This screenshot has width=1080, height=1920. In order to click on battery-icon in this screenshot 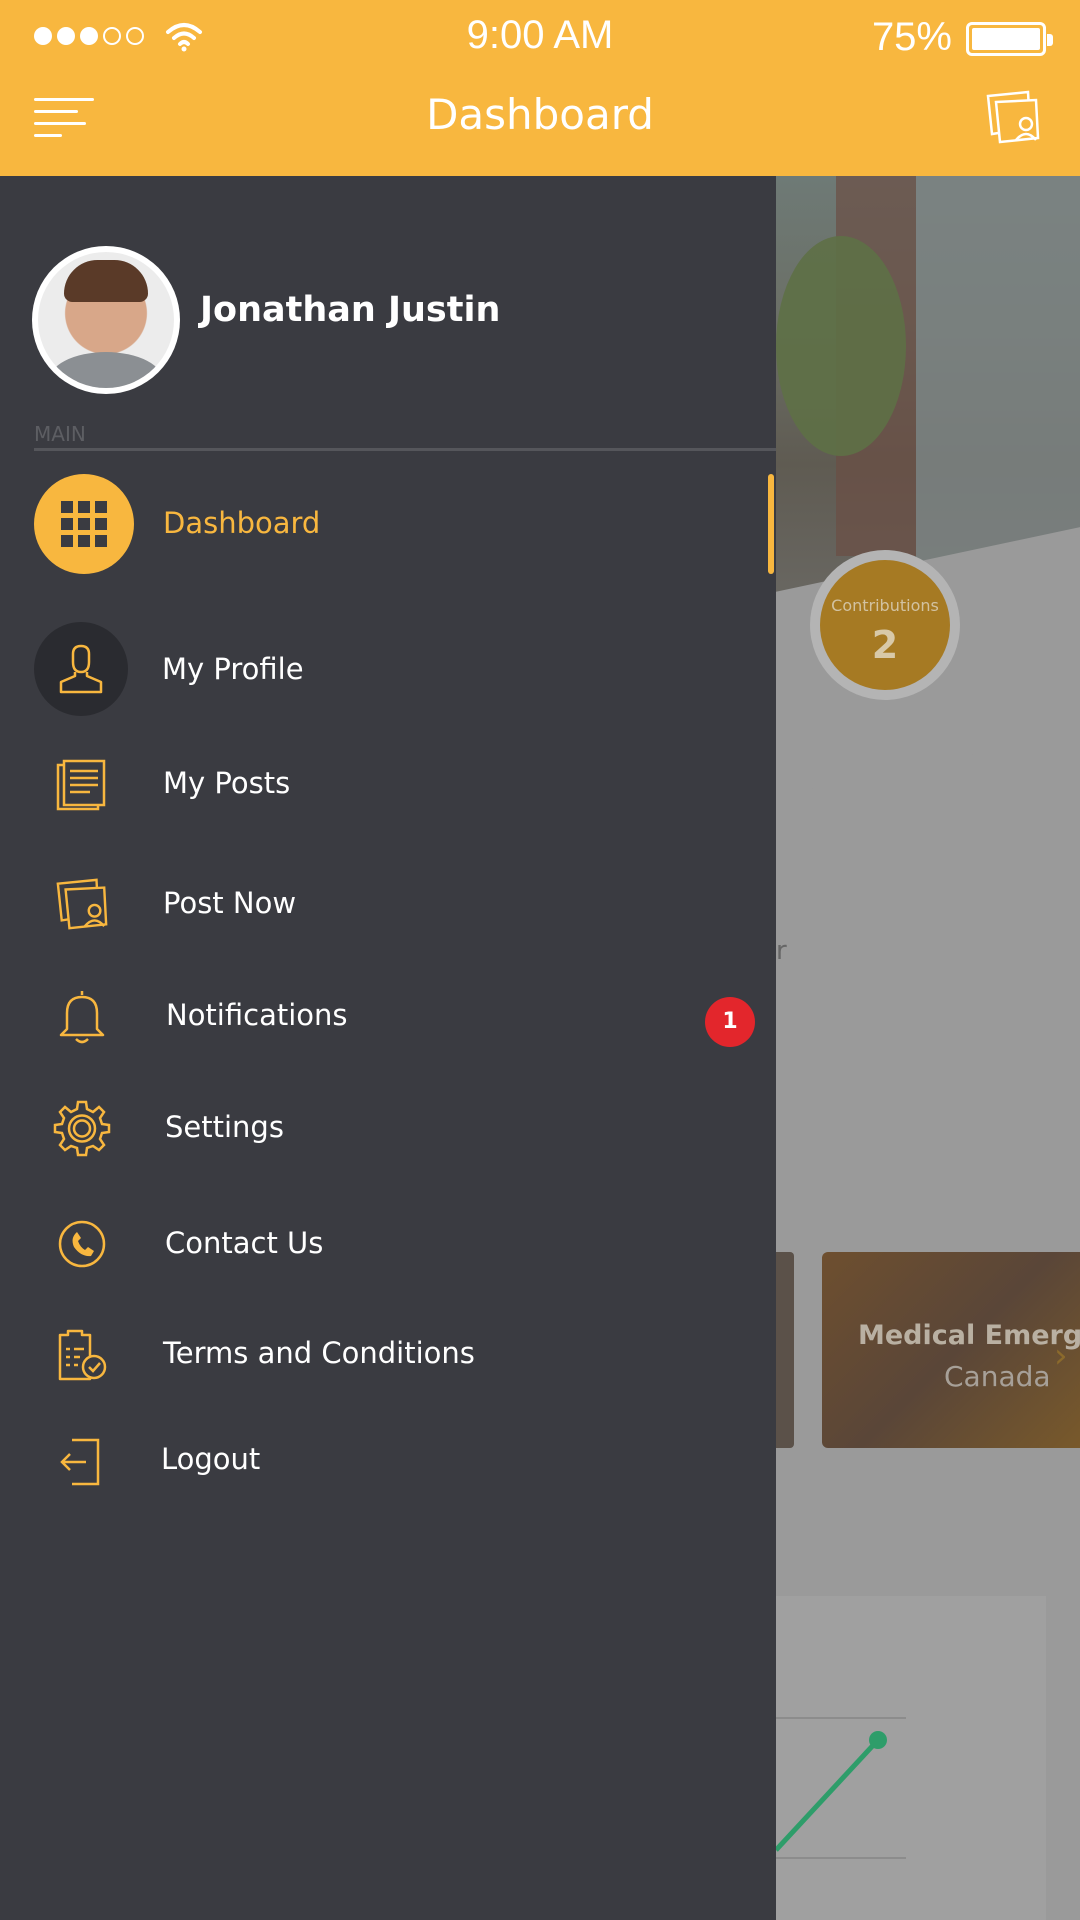, I will do `click(1009, 39)`.